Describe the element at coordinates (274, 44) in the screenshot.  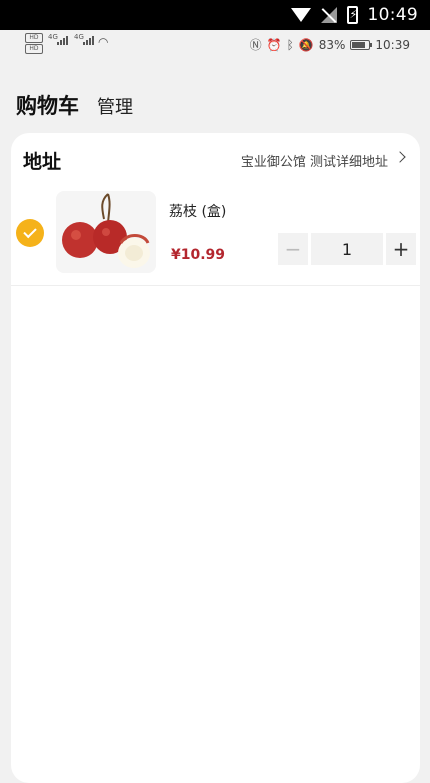
I see `alarm-icon: ⏰` at that location.